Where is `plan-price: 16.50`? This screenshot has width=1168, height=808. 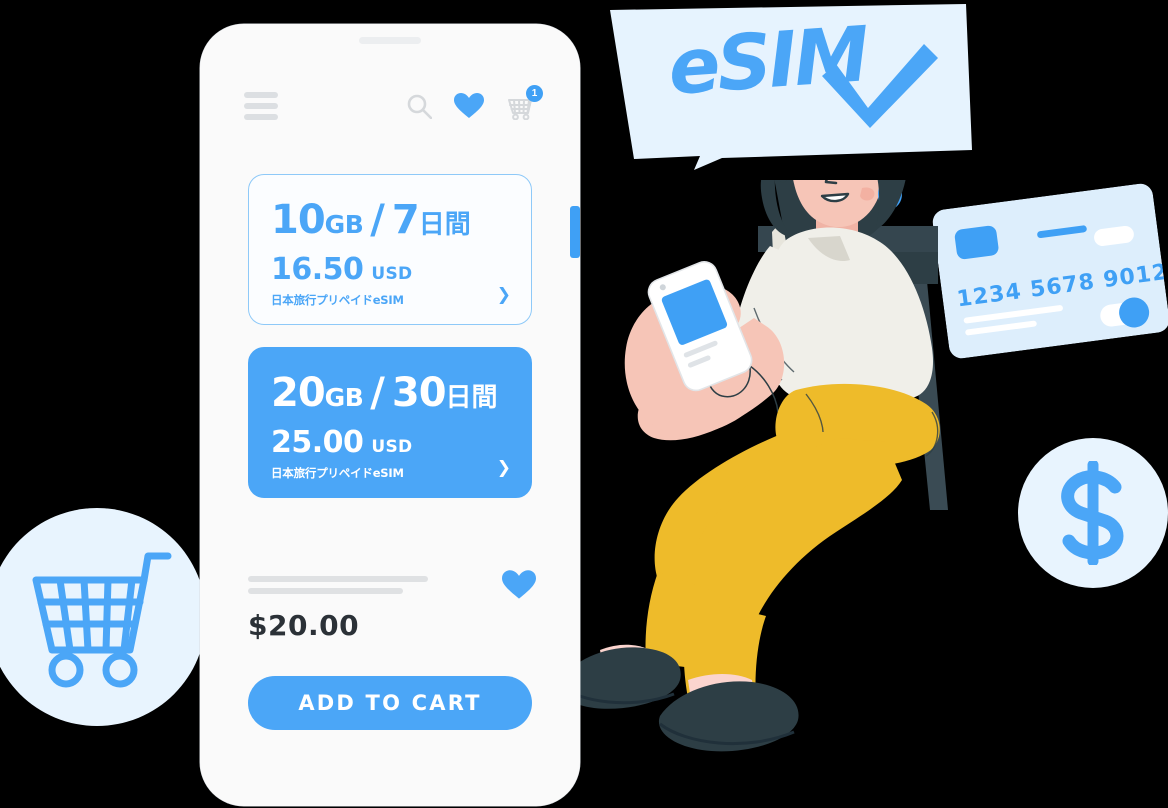 plan-price: 16.50 is located at coordinates (317, 269).